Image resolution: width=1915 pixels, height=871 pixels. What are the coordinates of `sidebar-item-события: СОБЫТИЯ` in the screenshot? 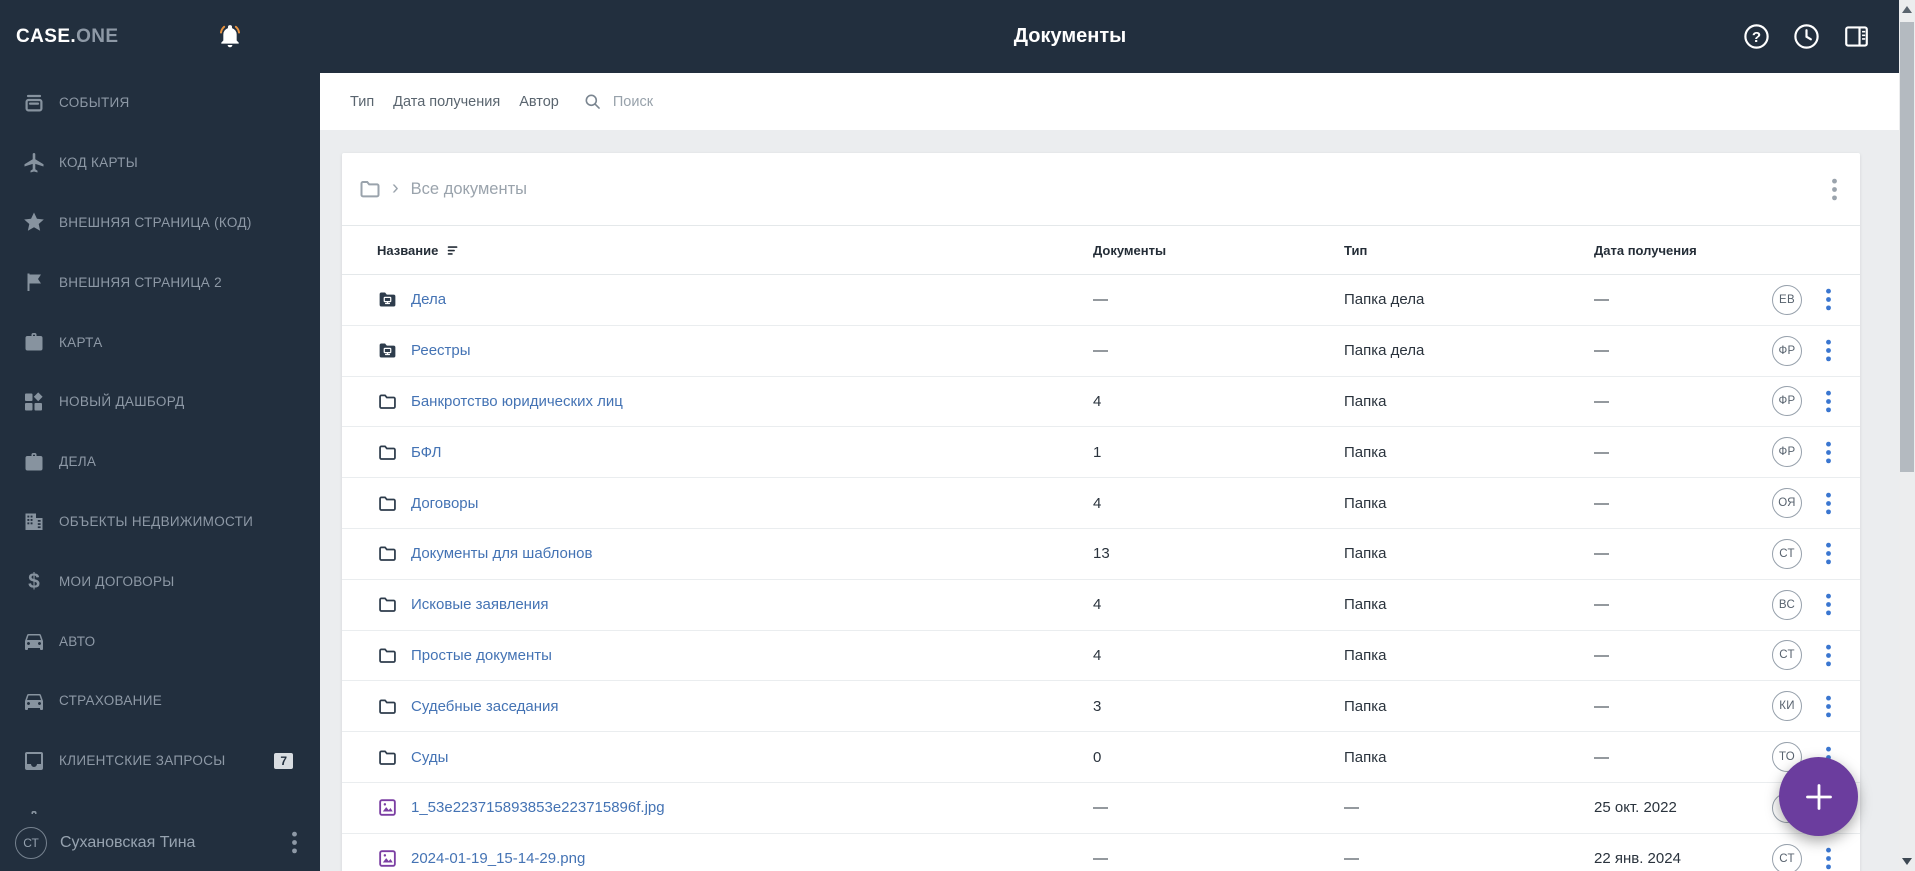 It's located at (160, 103).